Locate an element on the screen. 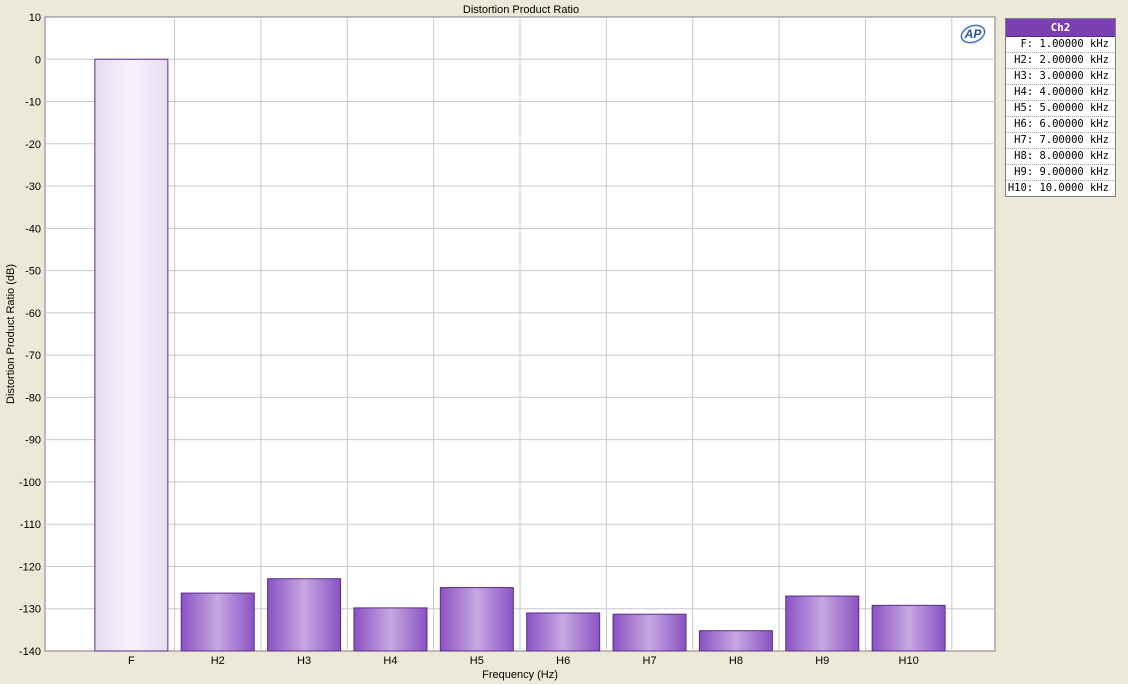 Image resolution: width=1128 pixels, height=684 pixels. y-tick-label: -40 is located at coordinates (33, 229).